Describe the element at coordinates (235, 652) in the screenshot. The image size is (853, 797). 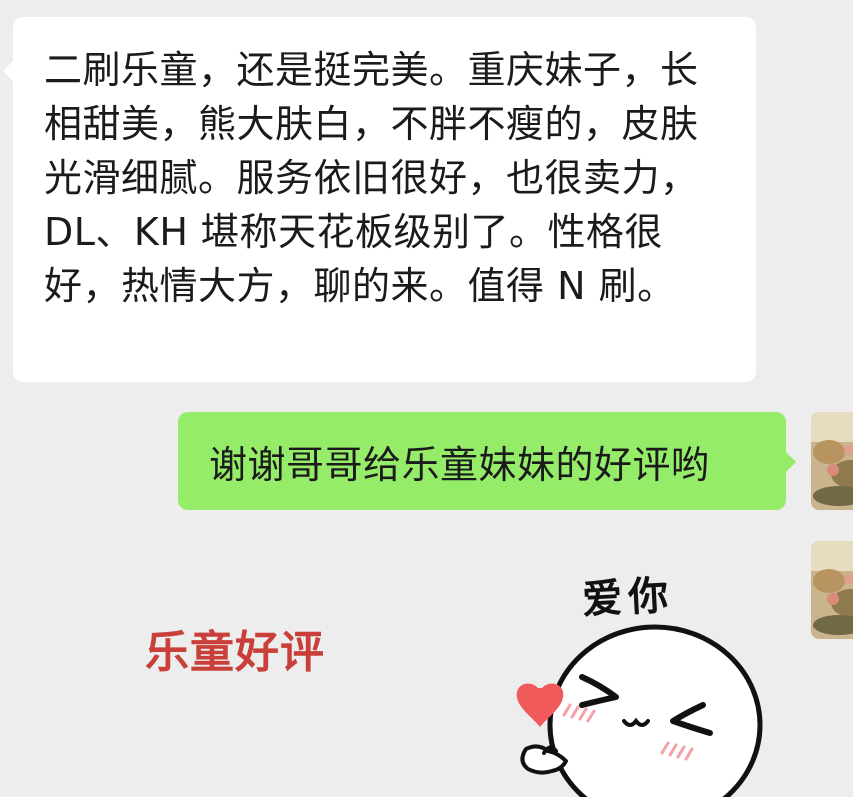
I see `review-watermark: 乐童好评` at that location.